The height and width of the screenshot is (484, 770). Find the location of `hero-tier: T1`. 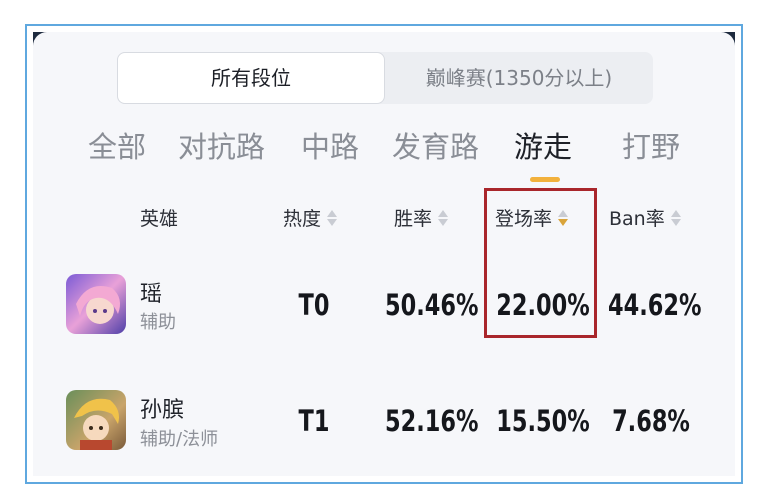

hero-tier: T1 is located at coordinates (314, 421).